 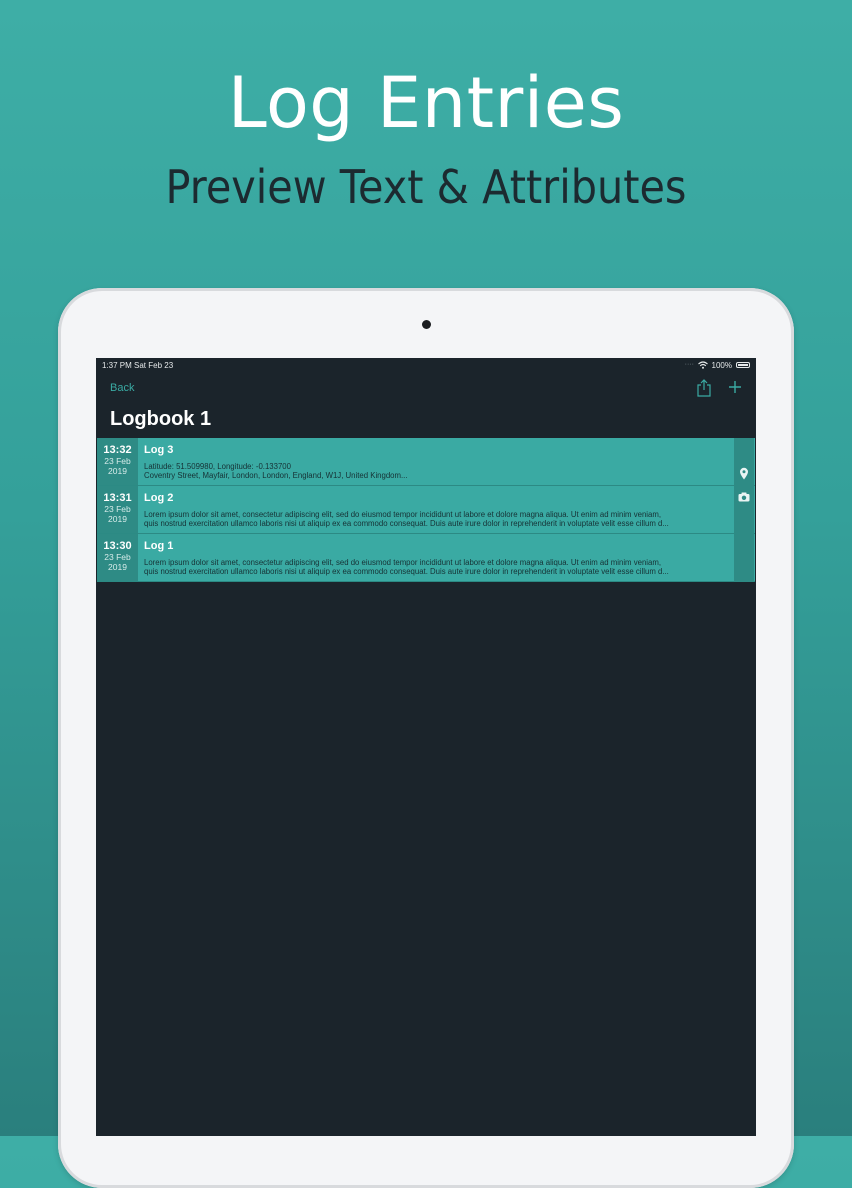 What do you see at coordinates (703, 365) in the screenshot?
I see `wifi-icon` at bounding box center [703, 365].